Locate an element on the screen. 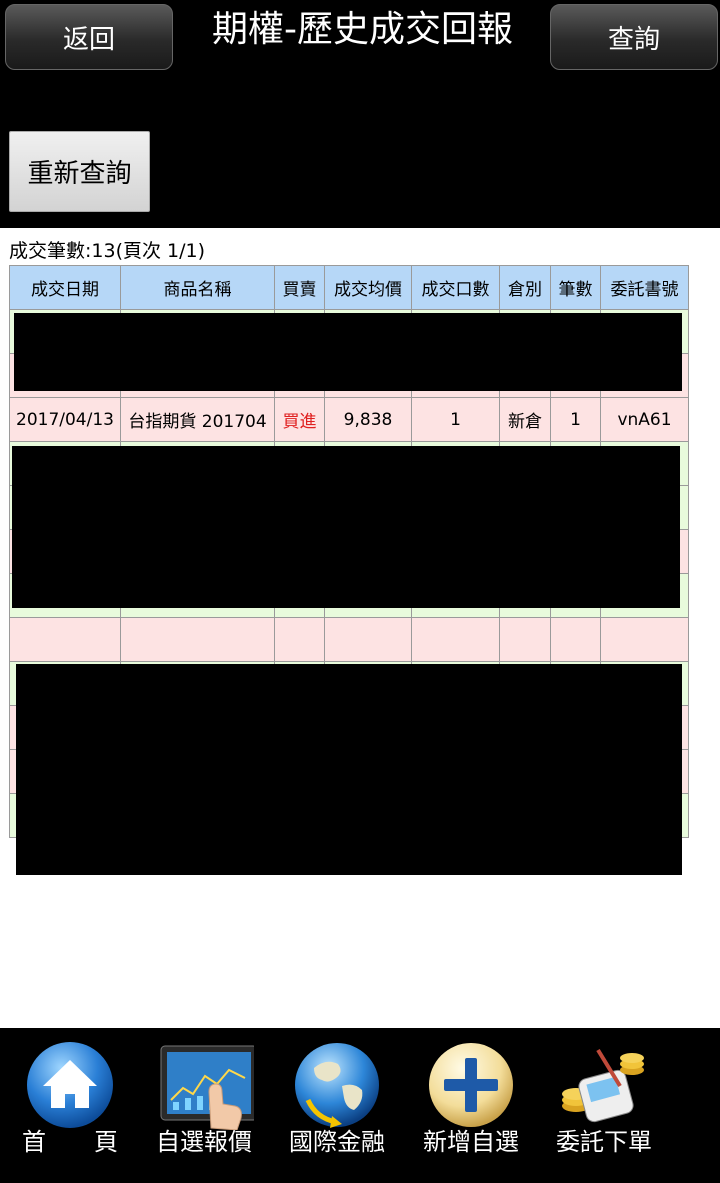 This screenshot has height=1183, width=720. globe-icon is located at coordinates (337, 1085).